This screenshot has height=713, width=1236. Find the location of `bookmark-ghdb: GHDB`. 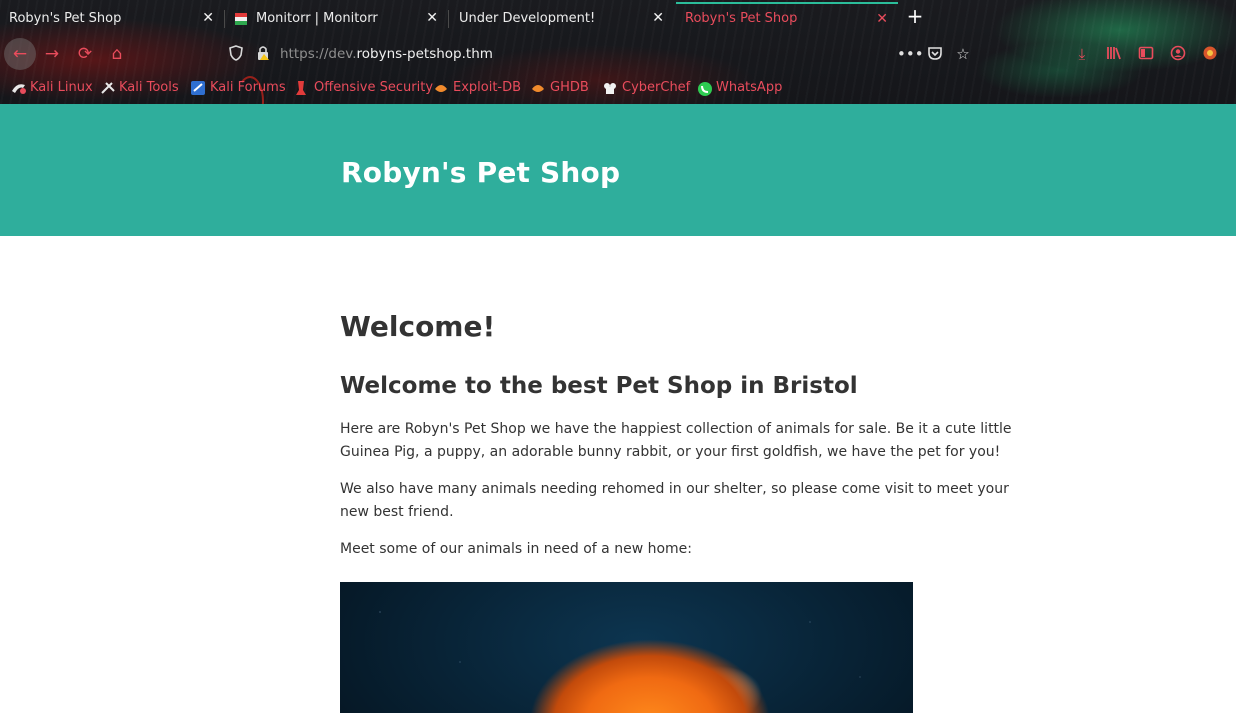

bookmark-ghdb: GHDB is located at coordinates (560, 87).